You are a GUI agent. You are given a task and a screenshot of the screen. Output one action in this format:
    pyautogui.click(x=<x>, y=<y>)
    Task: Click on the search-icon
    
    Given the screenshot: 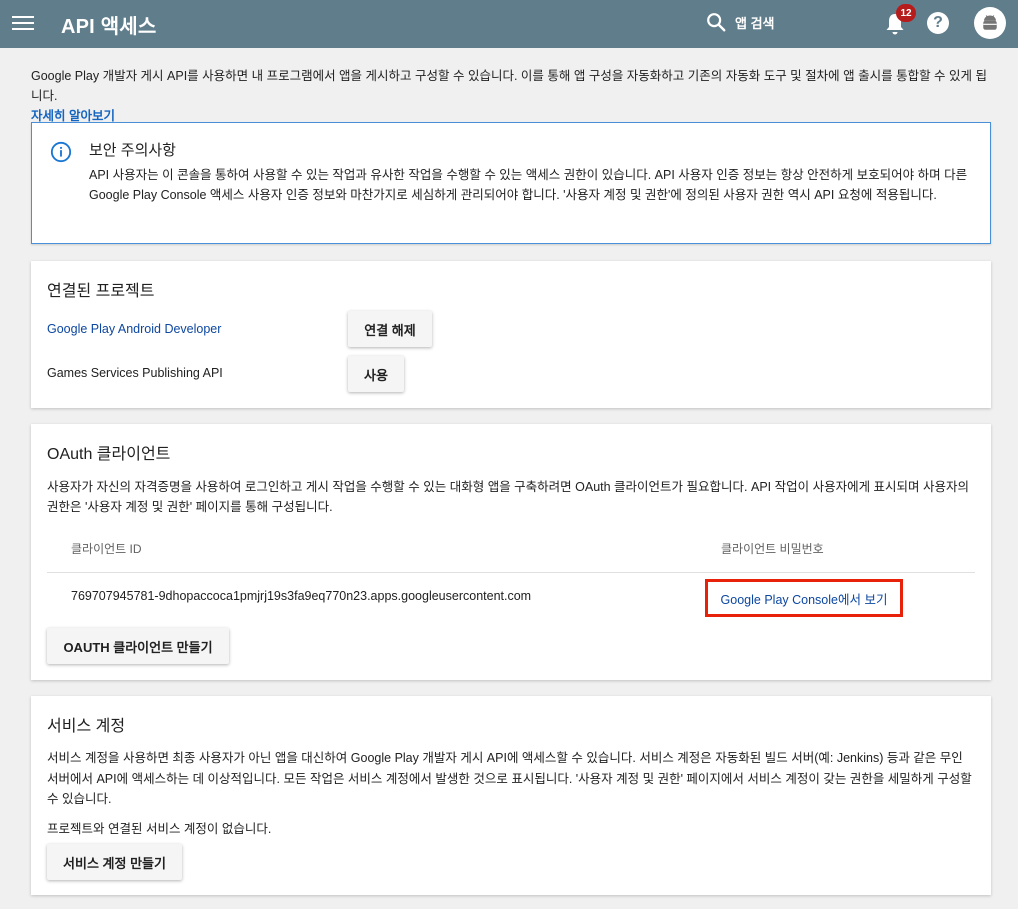 What is the action you would take?
    pyautogui.click(x=716, y=22)
    